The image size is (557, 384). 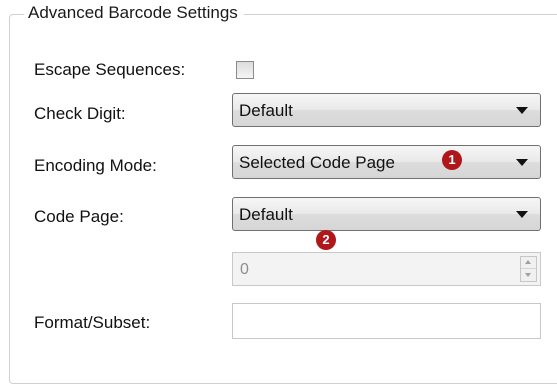 I want to click on check-digit-value: Default, so click(x=266, y=110).